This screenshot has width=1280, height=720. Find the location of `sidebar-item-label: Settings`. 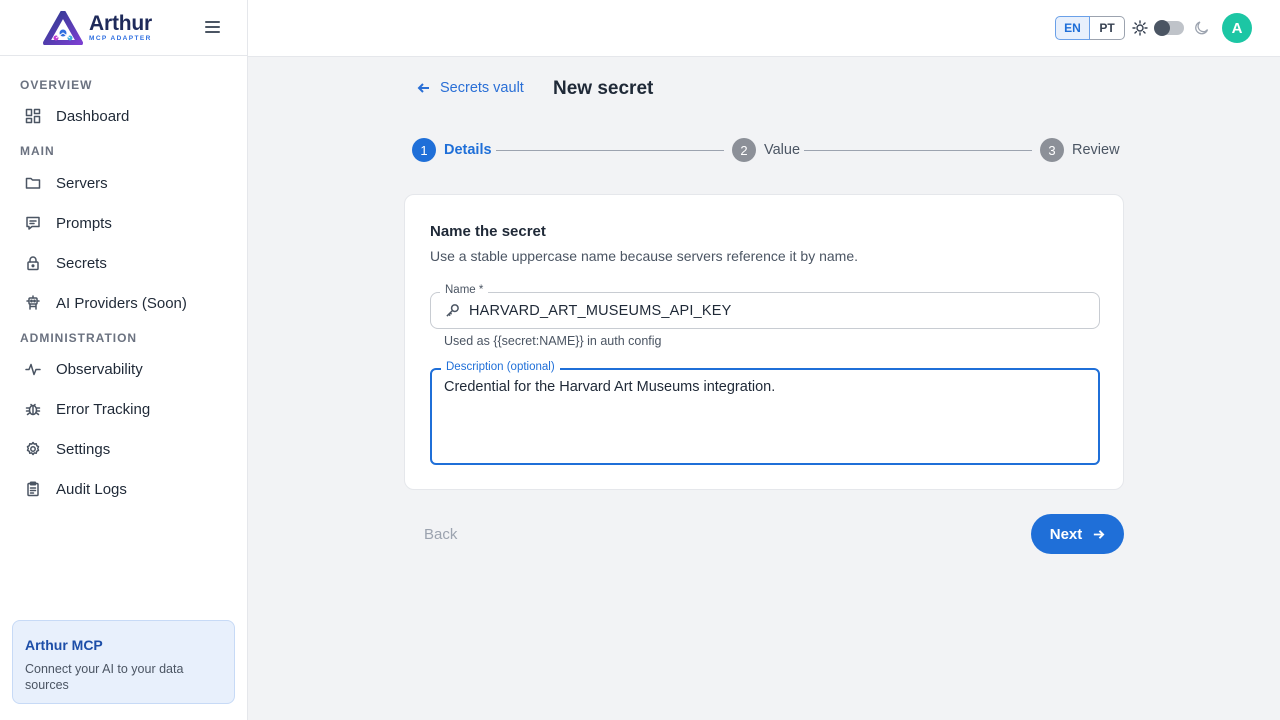

sidebar-item-label: Settings is located at coordinates (83, 449).